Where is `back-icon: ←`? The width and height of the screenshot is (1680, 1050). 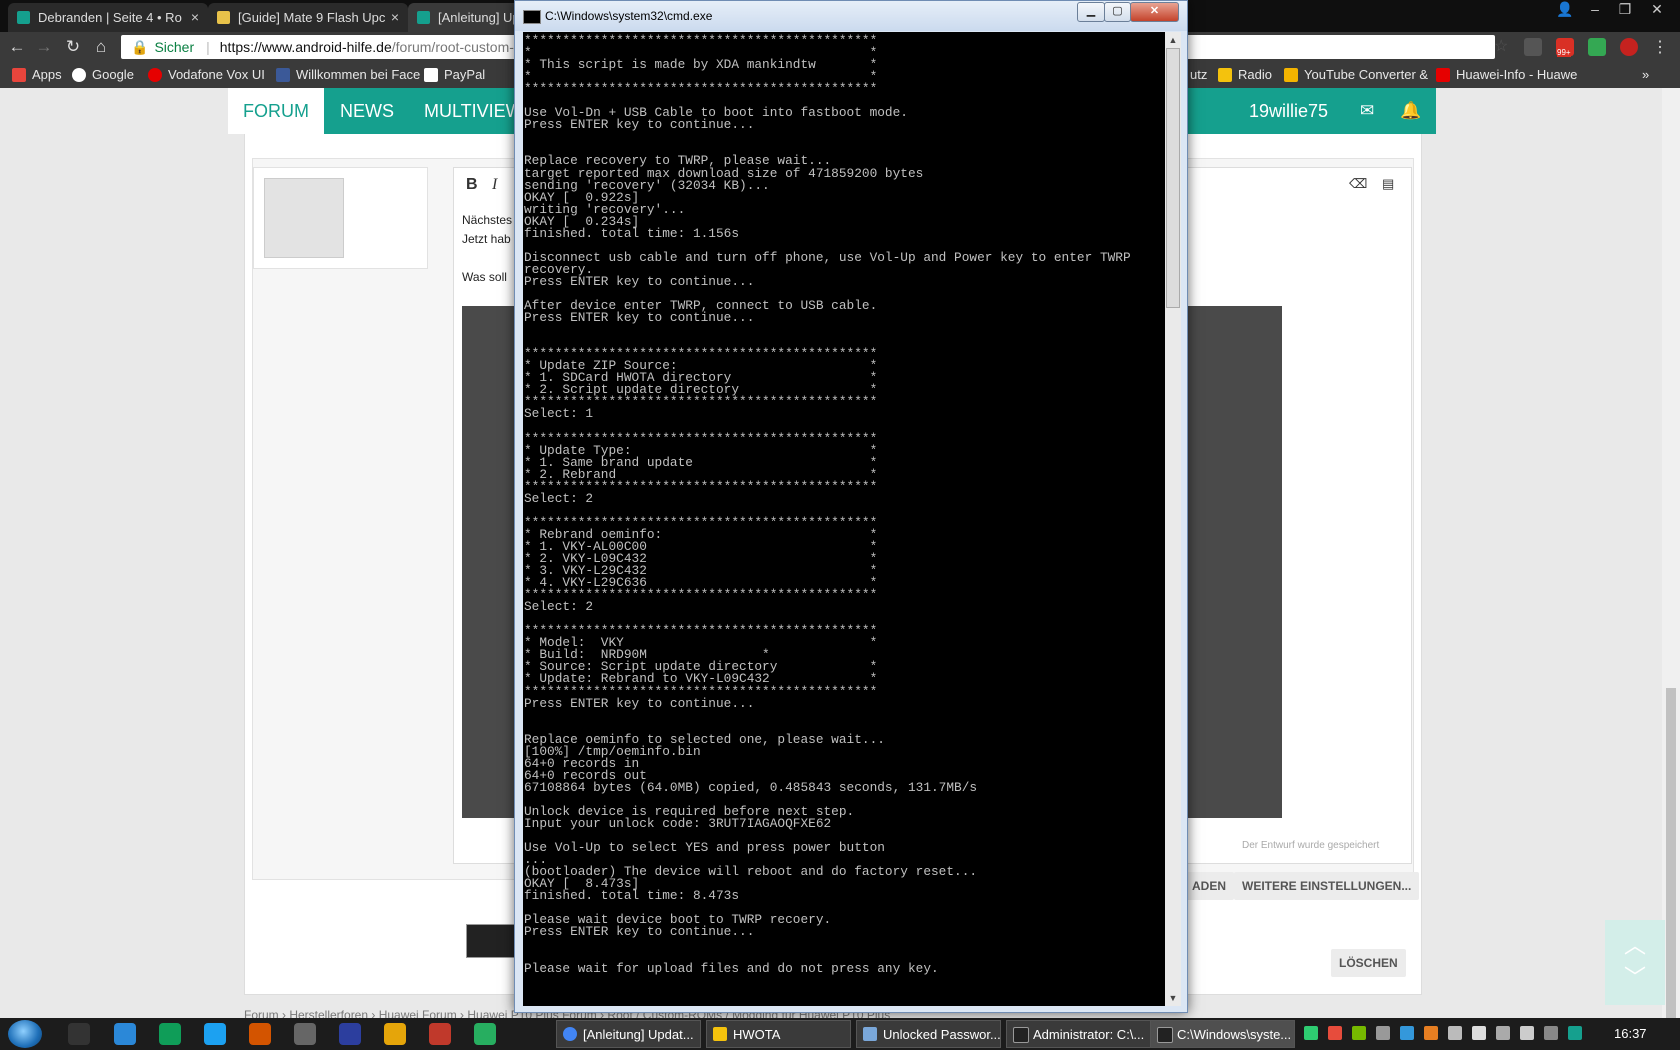
back-icon: ← is located at coordinates (17, 48).